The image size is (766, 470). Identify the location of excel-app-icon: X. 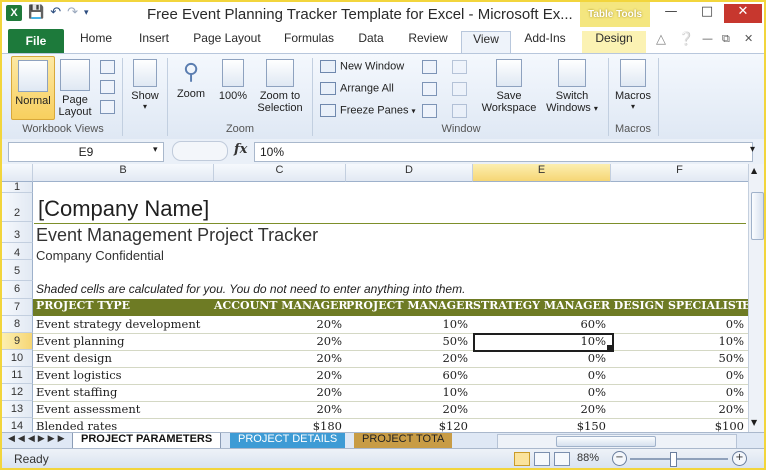
(14, 13).